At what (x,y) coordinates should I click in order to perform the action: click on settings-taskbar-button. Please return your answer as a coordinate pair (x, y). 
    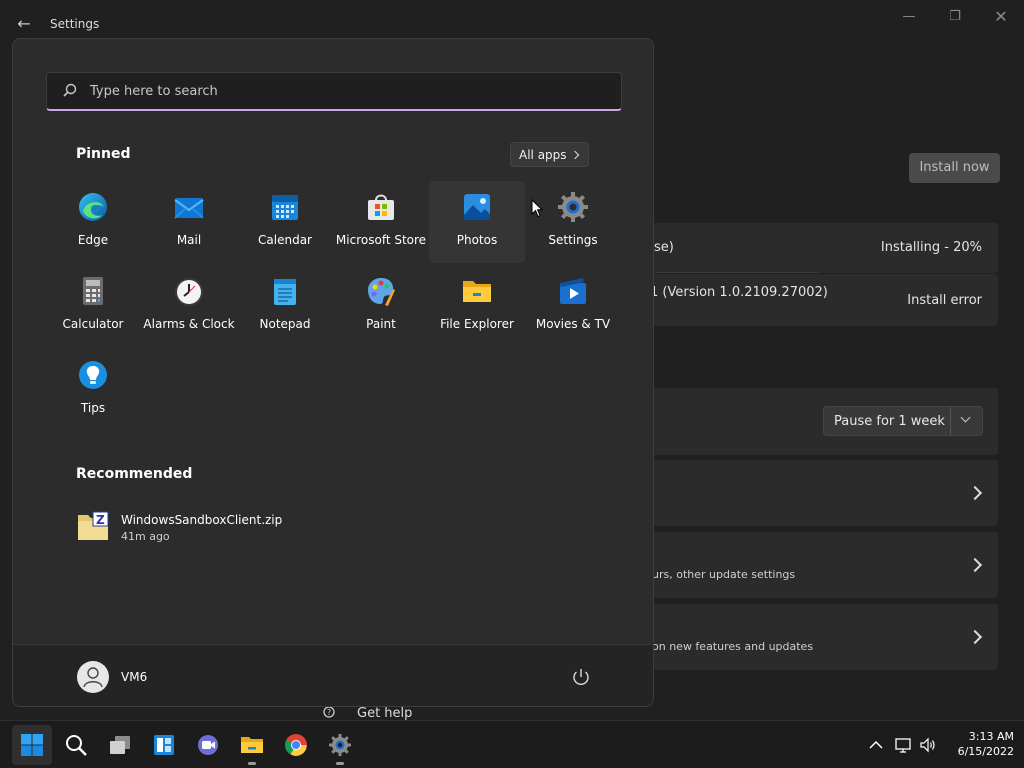
    Looking at the image, I should click on (340, 745).